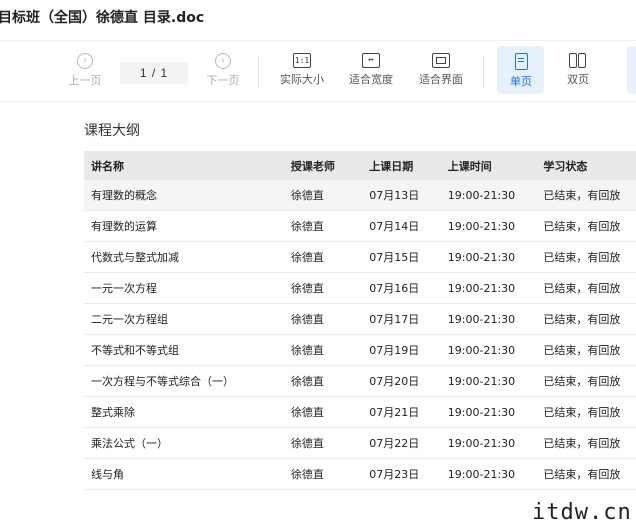 The width and height of the screenshot is (636, 525). I want to click on actual-size-label: 实际大小, so click(302, 79).